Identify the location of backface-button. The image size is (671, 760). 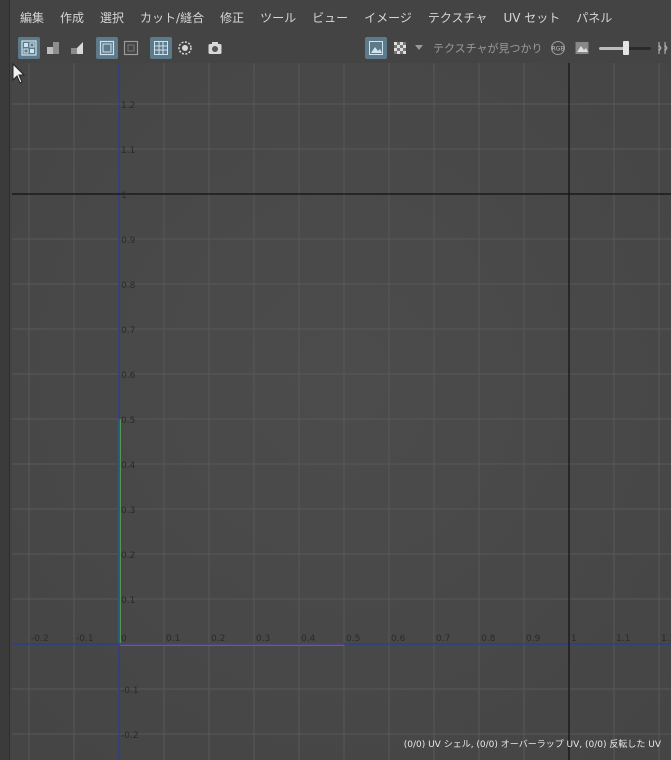
(53, 48).